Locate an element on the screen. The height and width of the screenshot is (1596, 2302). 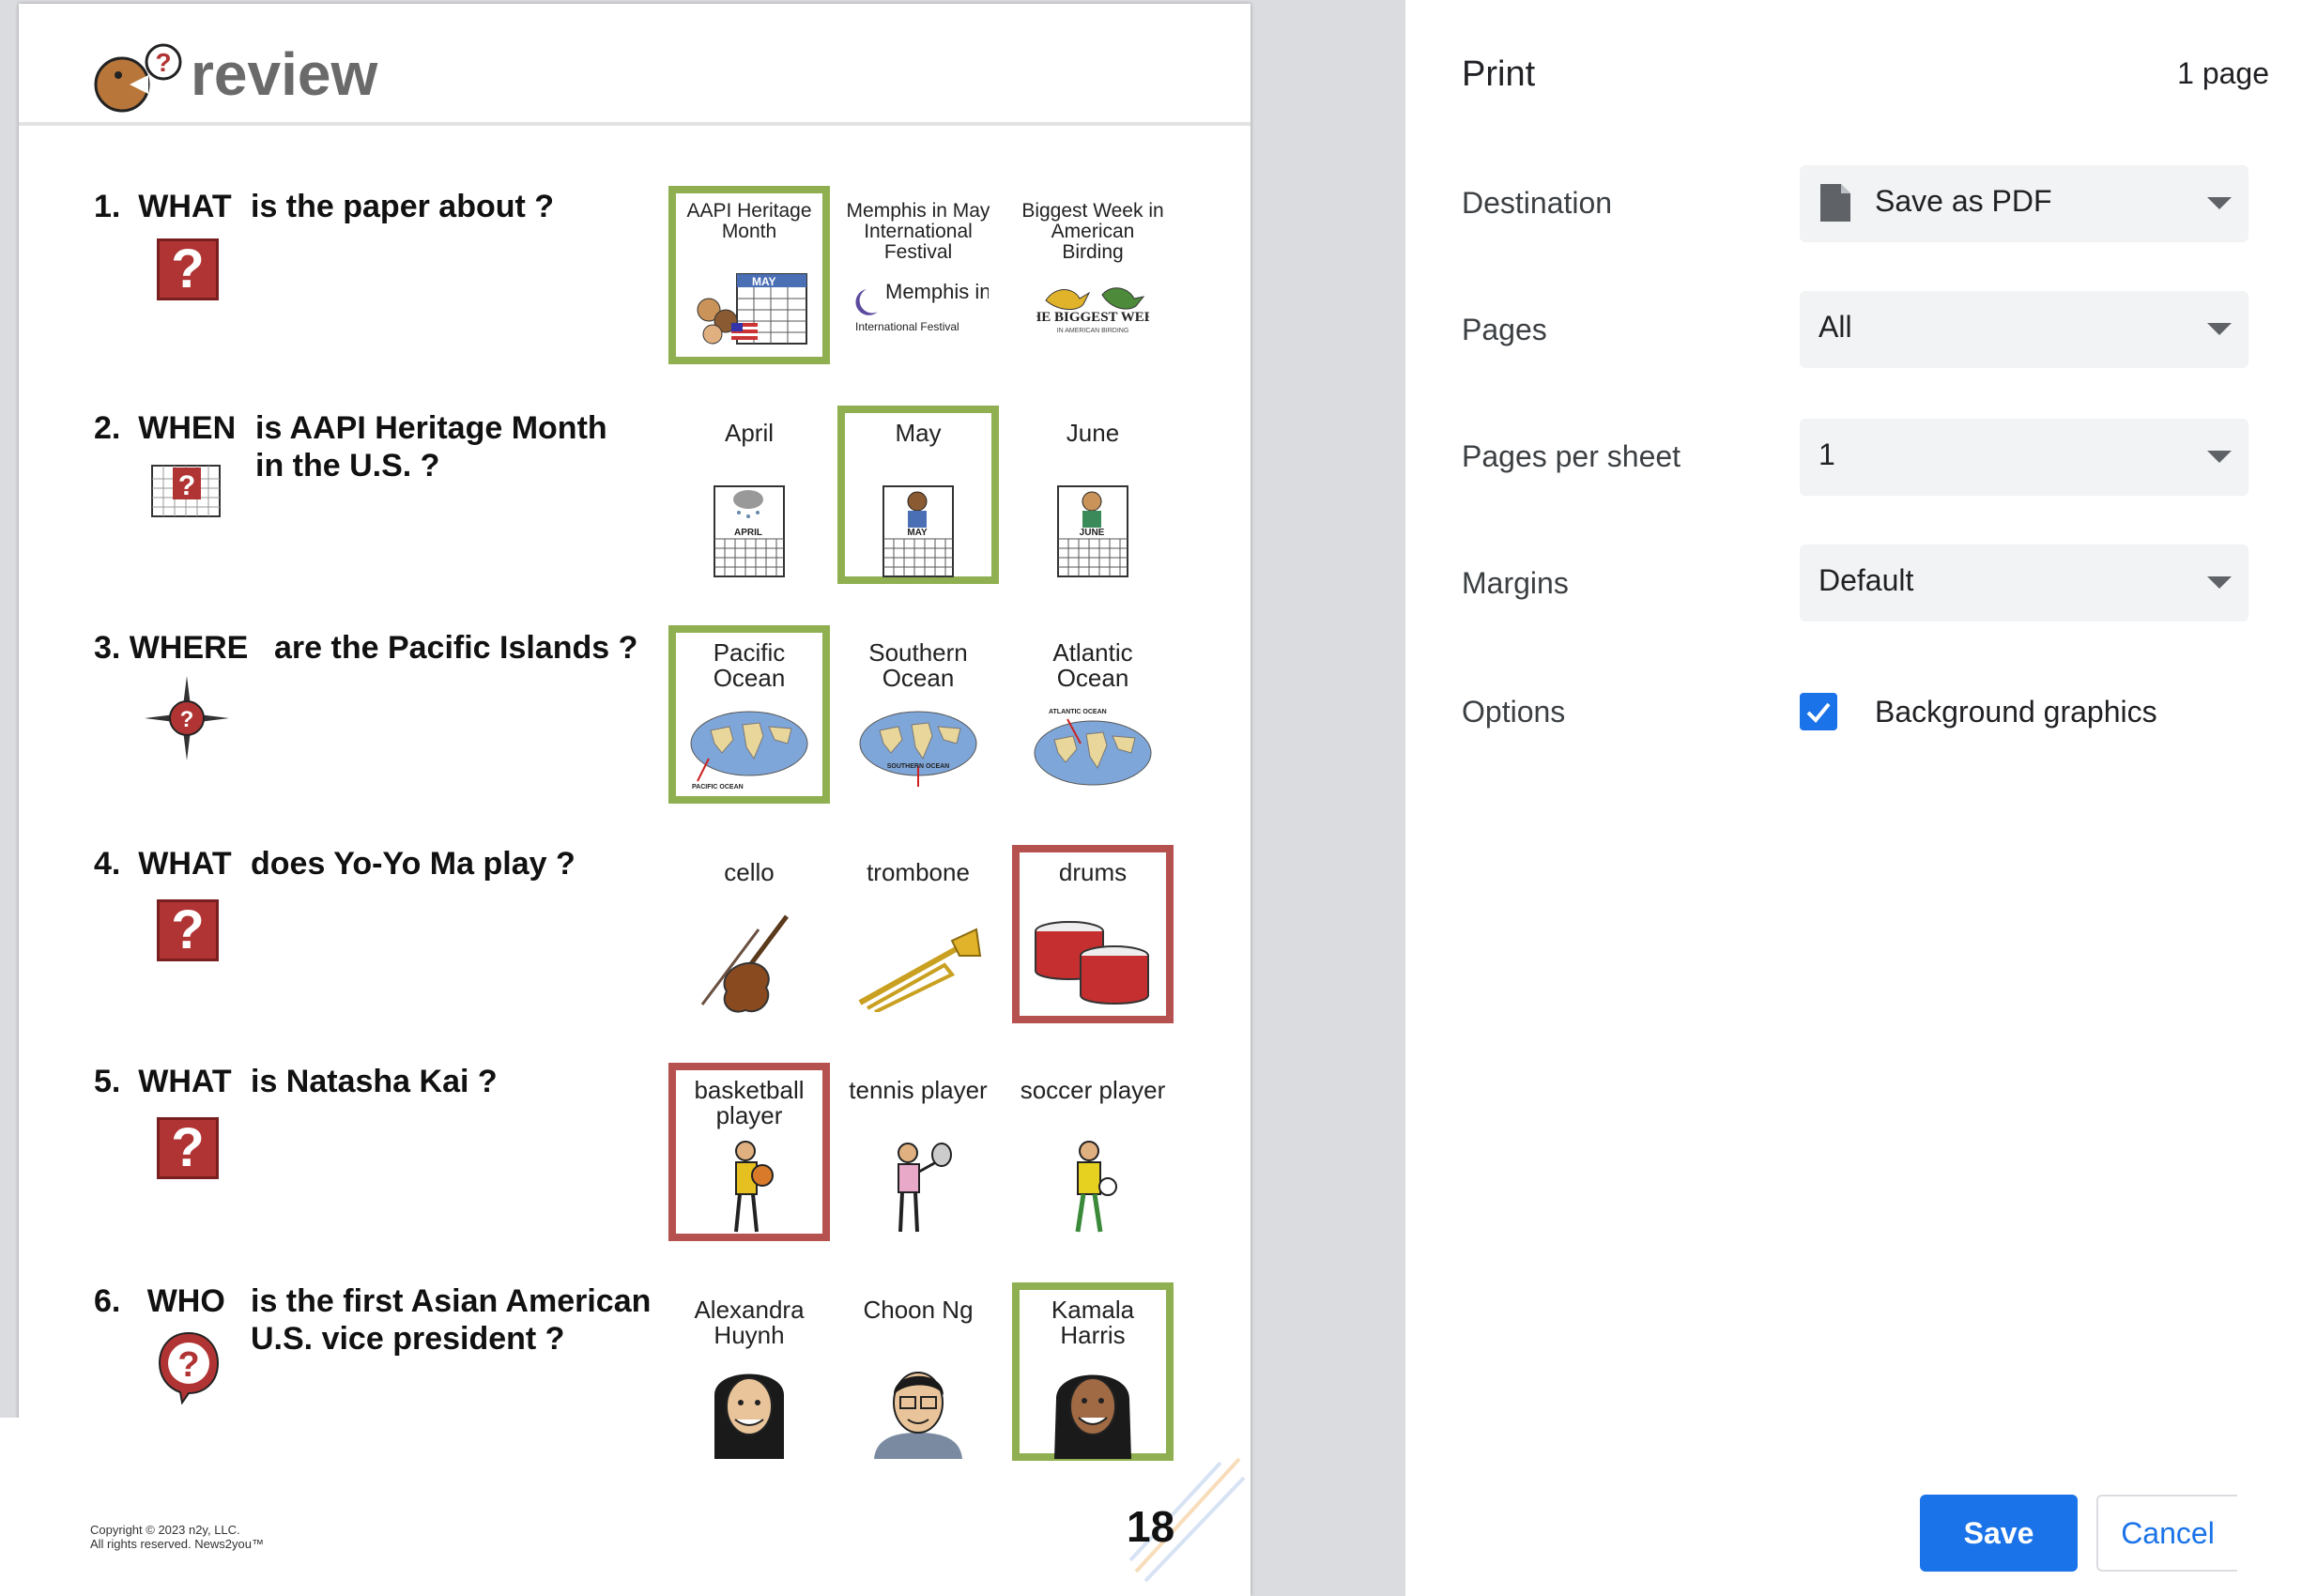
world-map-pacific-icon: PACIFIC OCEAN is located at coordinates (749, 751).